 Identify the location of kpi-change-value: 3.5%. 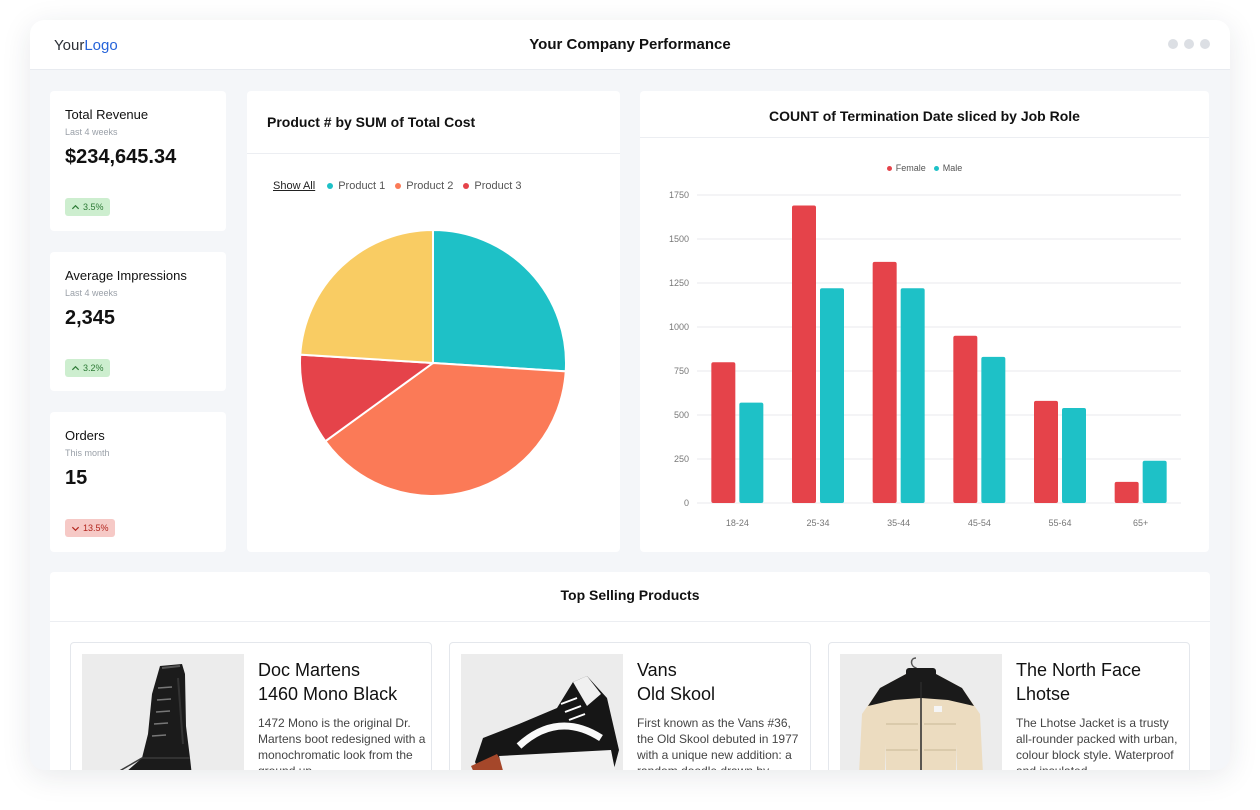
(93, 207).